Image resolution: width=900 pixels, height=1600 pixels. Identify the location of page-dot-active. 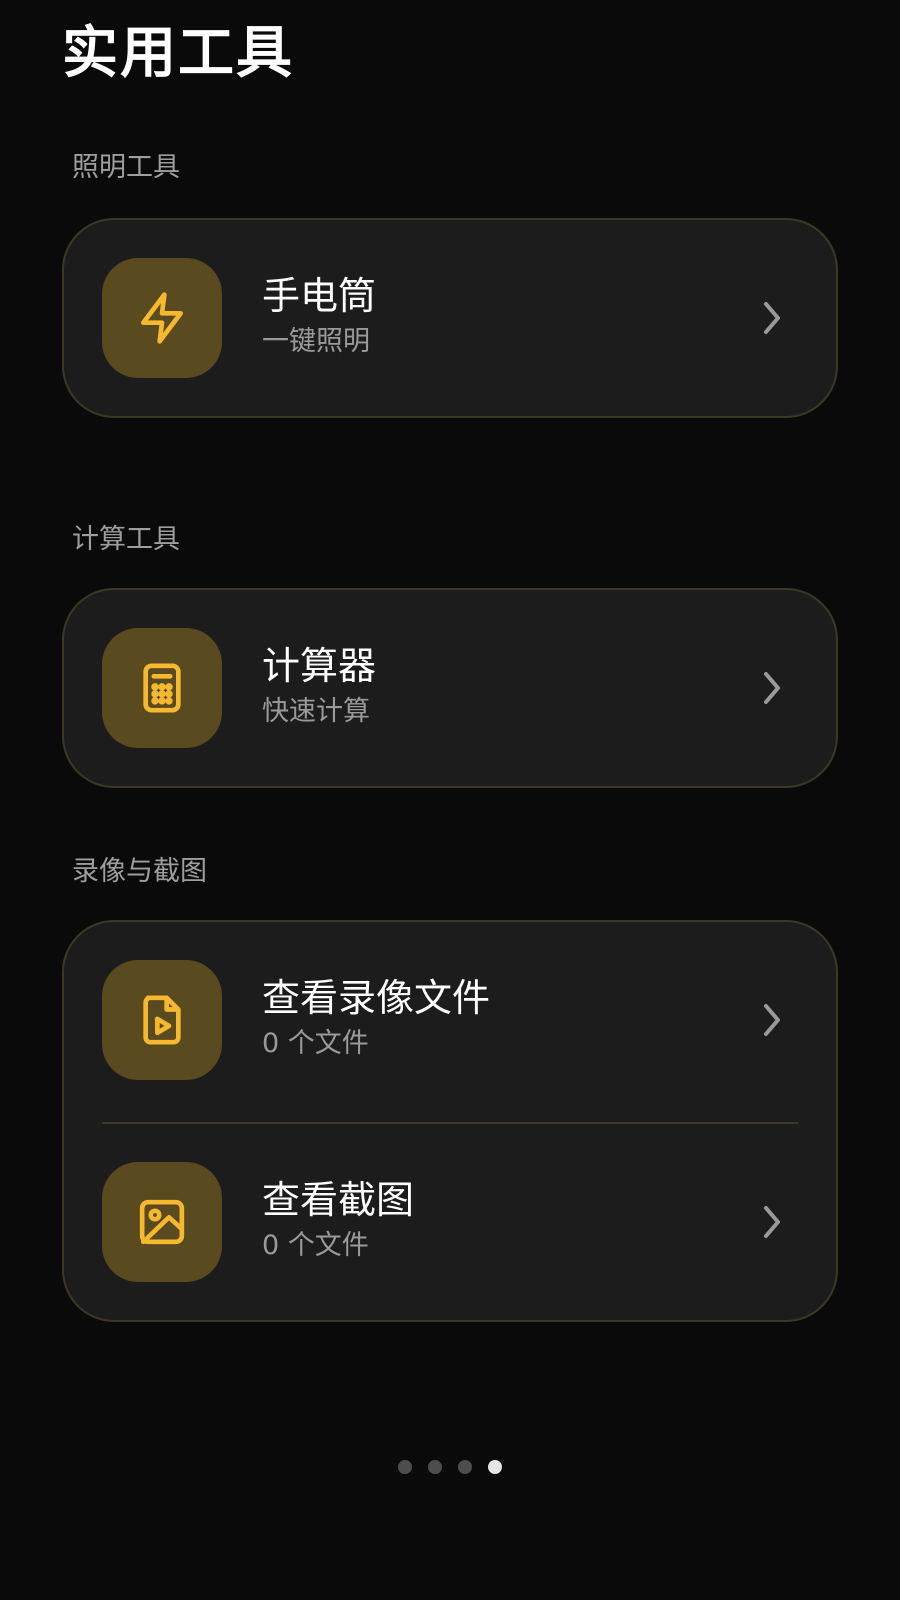
(495, 1467).